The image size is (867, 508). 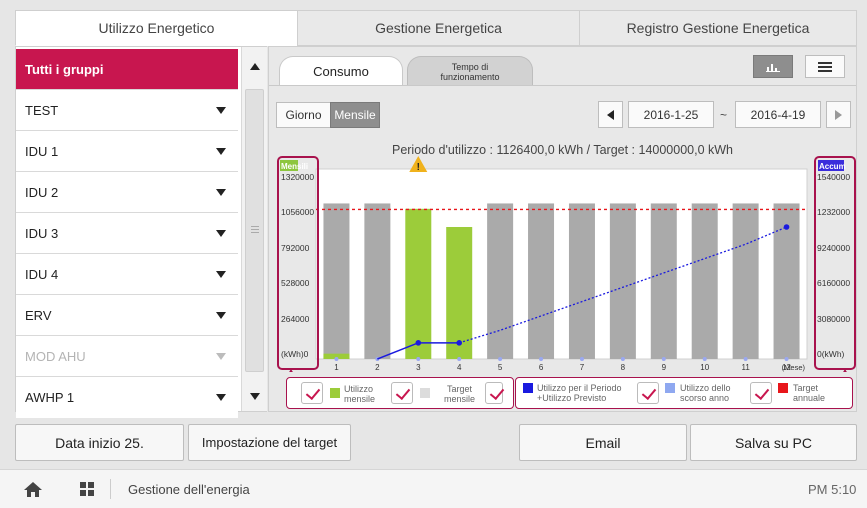 I want to click on sidebar-item-awhp-1: AWHP 1, so click(x=127, y=397).